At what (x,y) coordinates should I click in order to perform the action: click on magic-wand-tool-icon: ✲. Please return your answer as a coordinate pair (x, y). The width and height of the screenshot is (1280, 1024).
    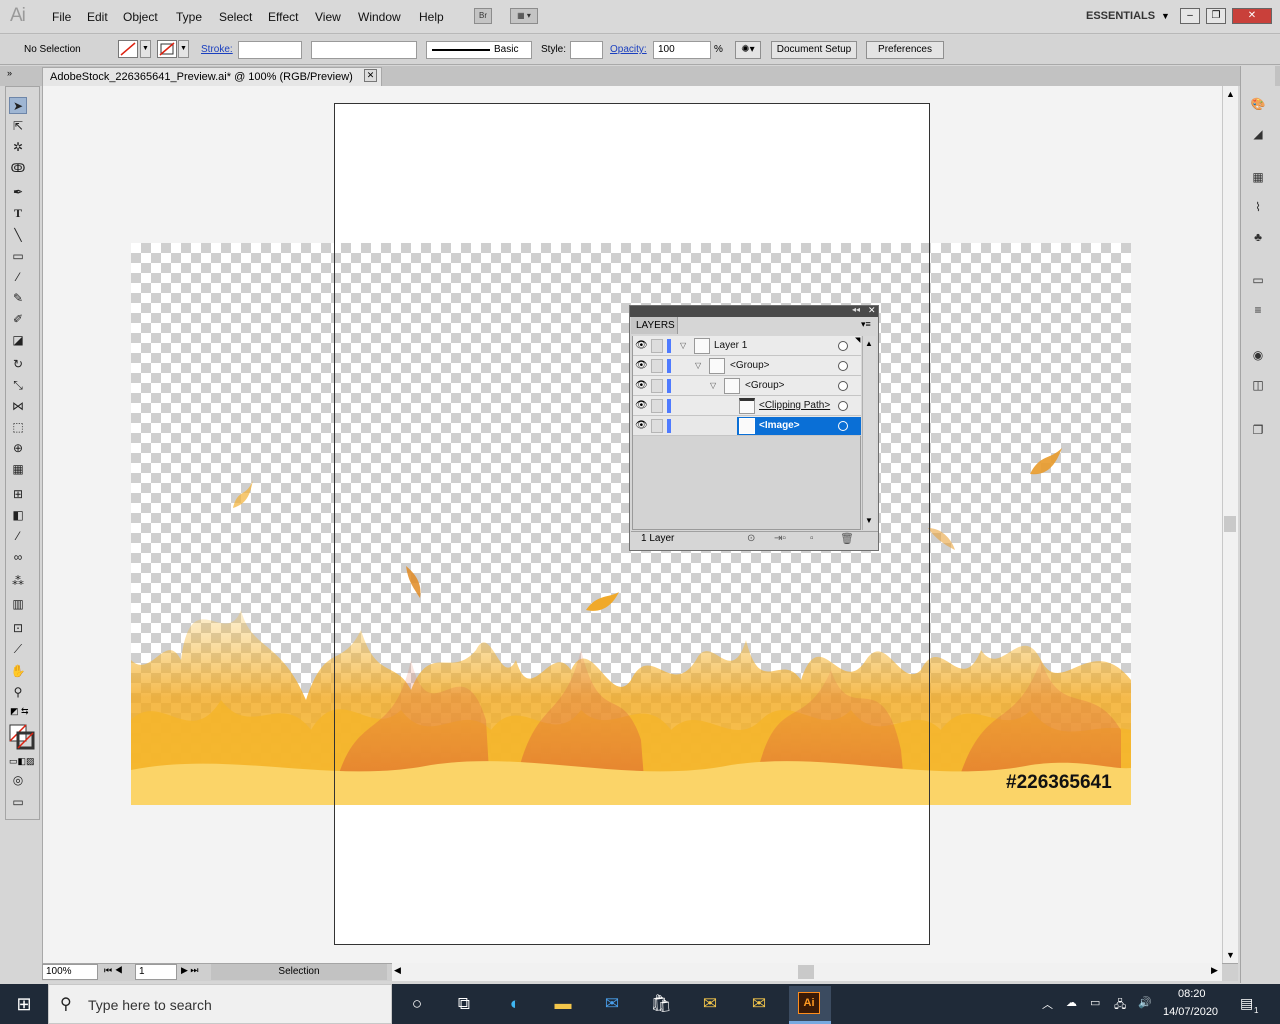
    Looking at the image, I should click on (18, 147).